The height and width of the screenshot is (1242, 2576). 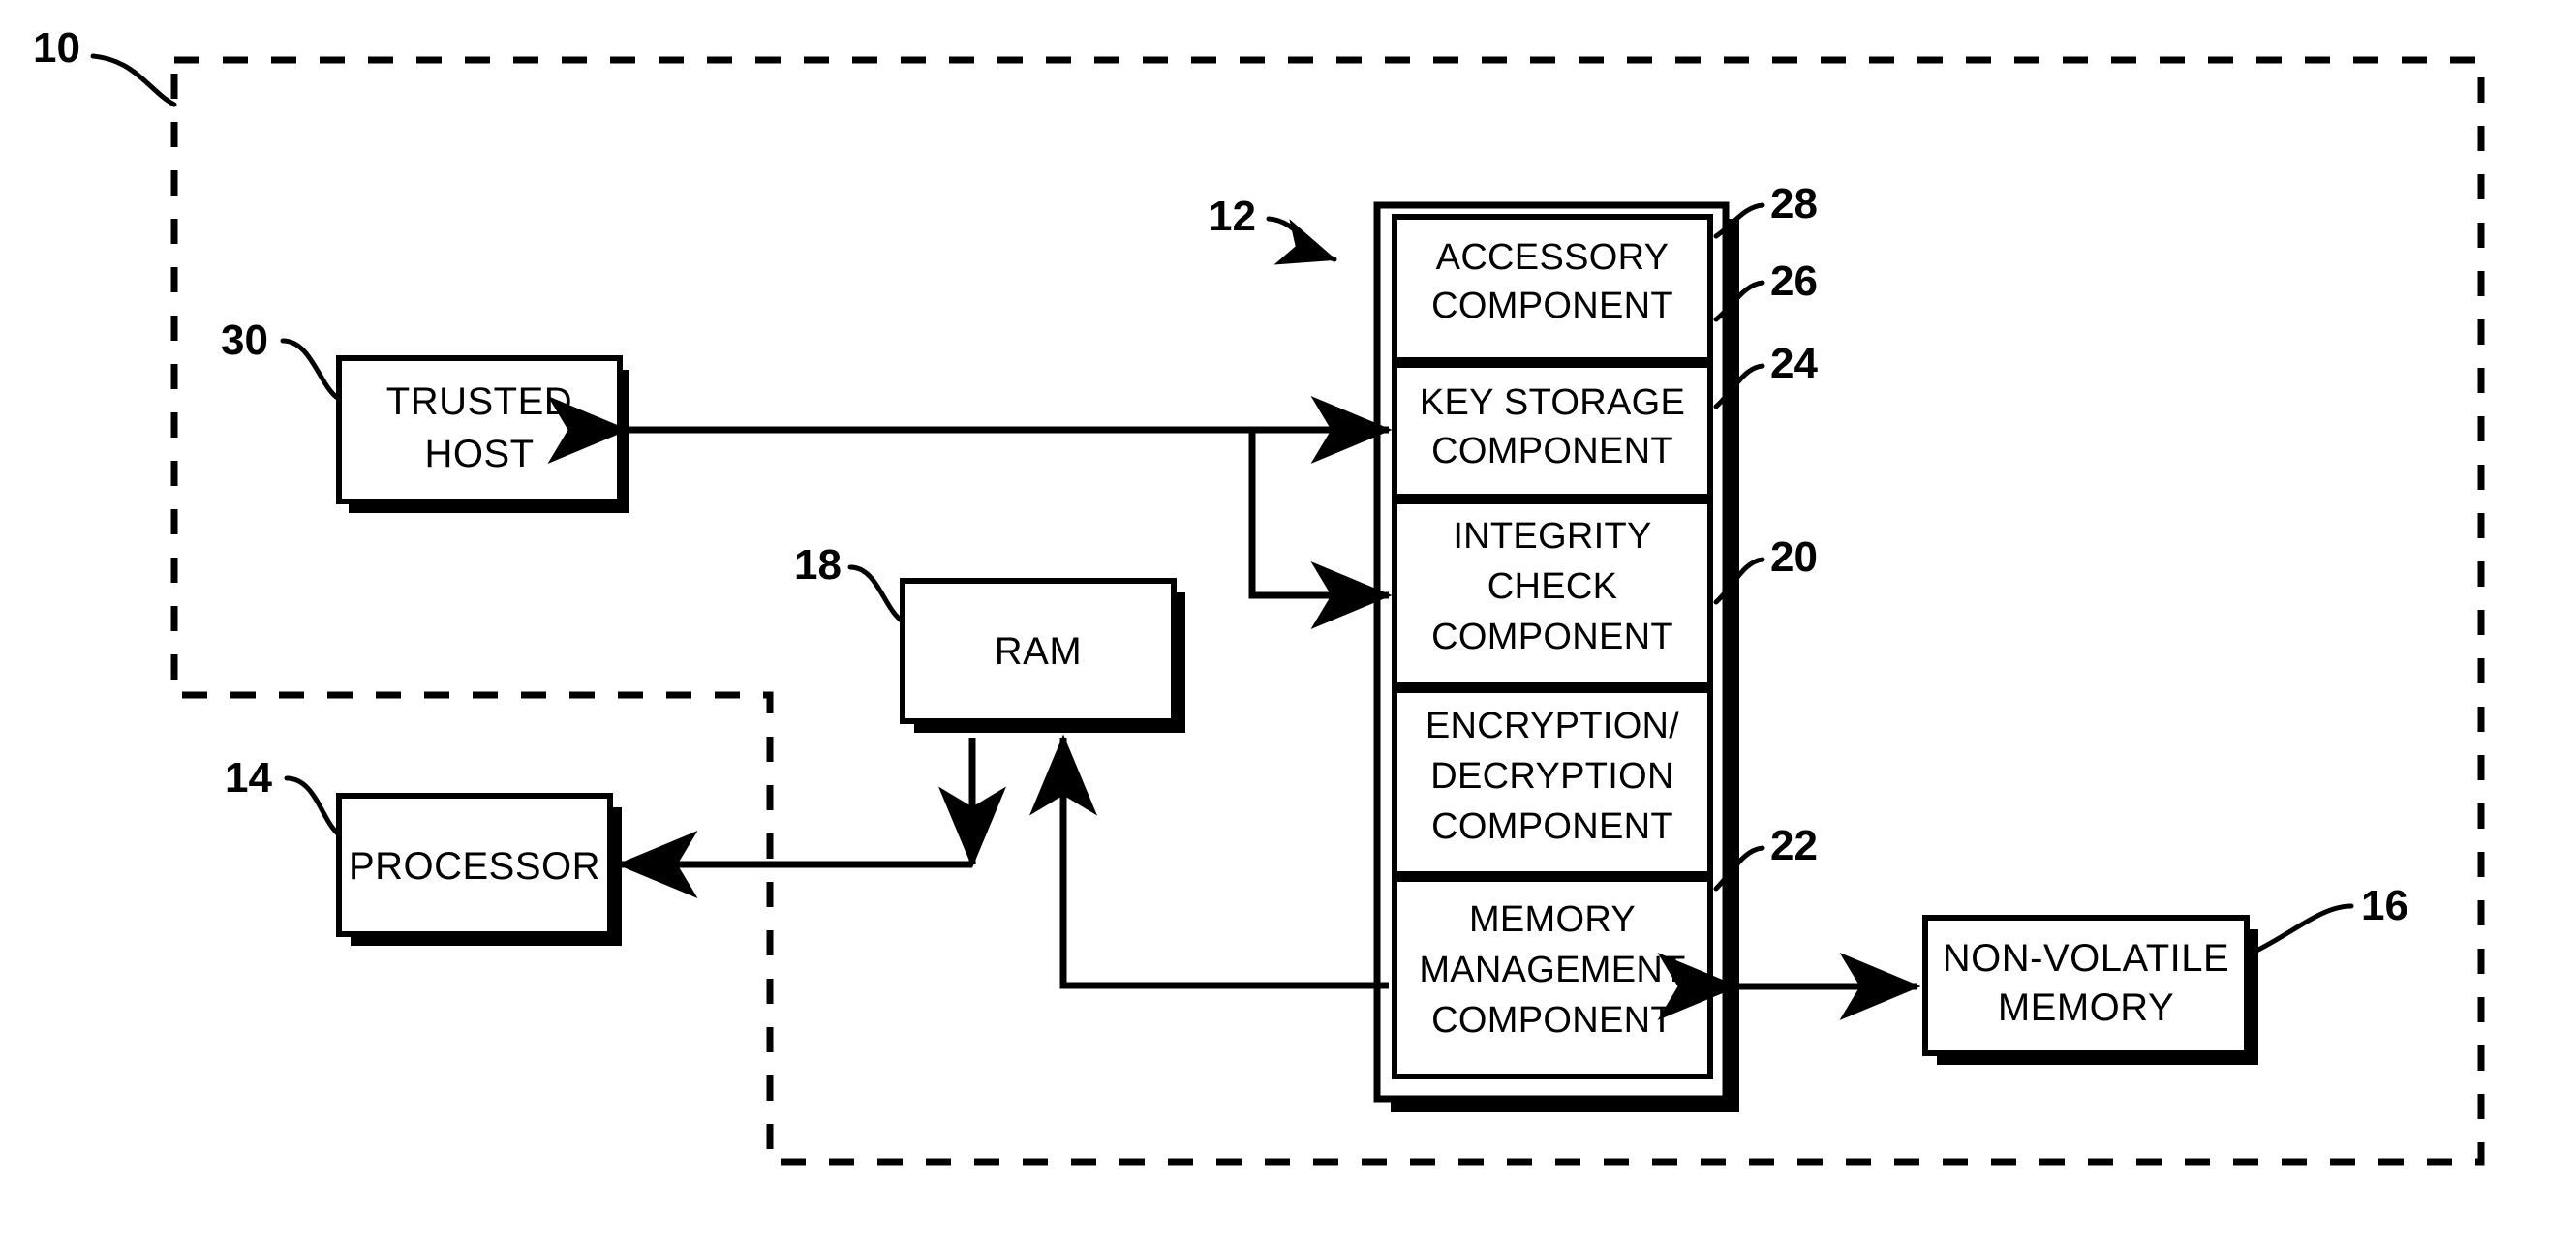 I want to click on memory-management-component-label-line2: MANAGEMENT, so click(x=1552, y=970).